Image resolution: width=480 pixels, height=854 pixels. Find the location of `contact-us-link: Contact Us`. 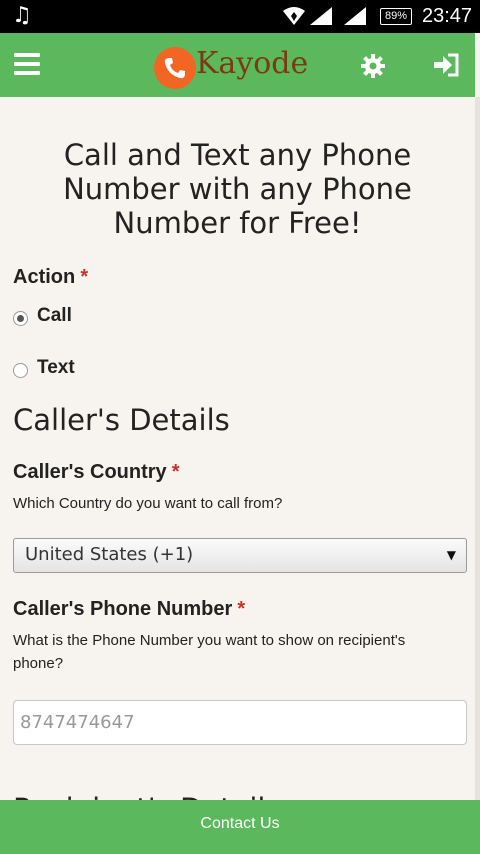

contact-us-link: Contact Us is located at coordinates (239, 824).